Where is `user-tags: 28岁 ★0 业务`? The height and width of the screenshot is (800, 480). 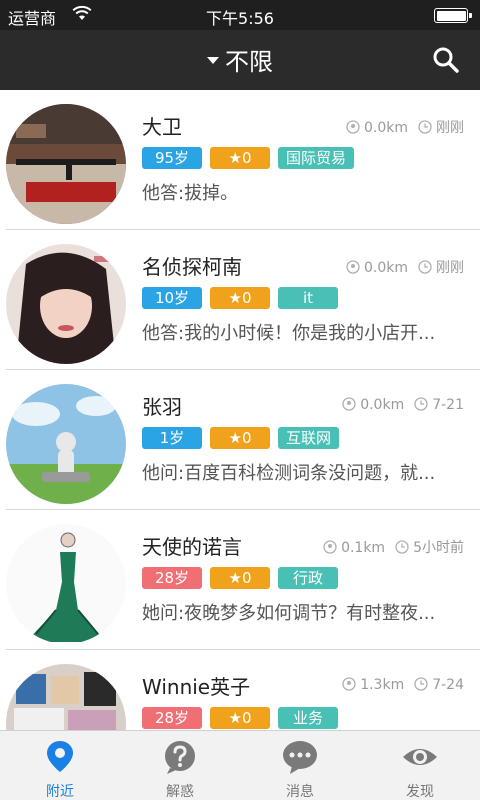
user-tags: 28岁 ★0 业务 is located at coordinates (244, 718).